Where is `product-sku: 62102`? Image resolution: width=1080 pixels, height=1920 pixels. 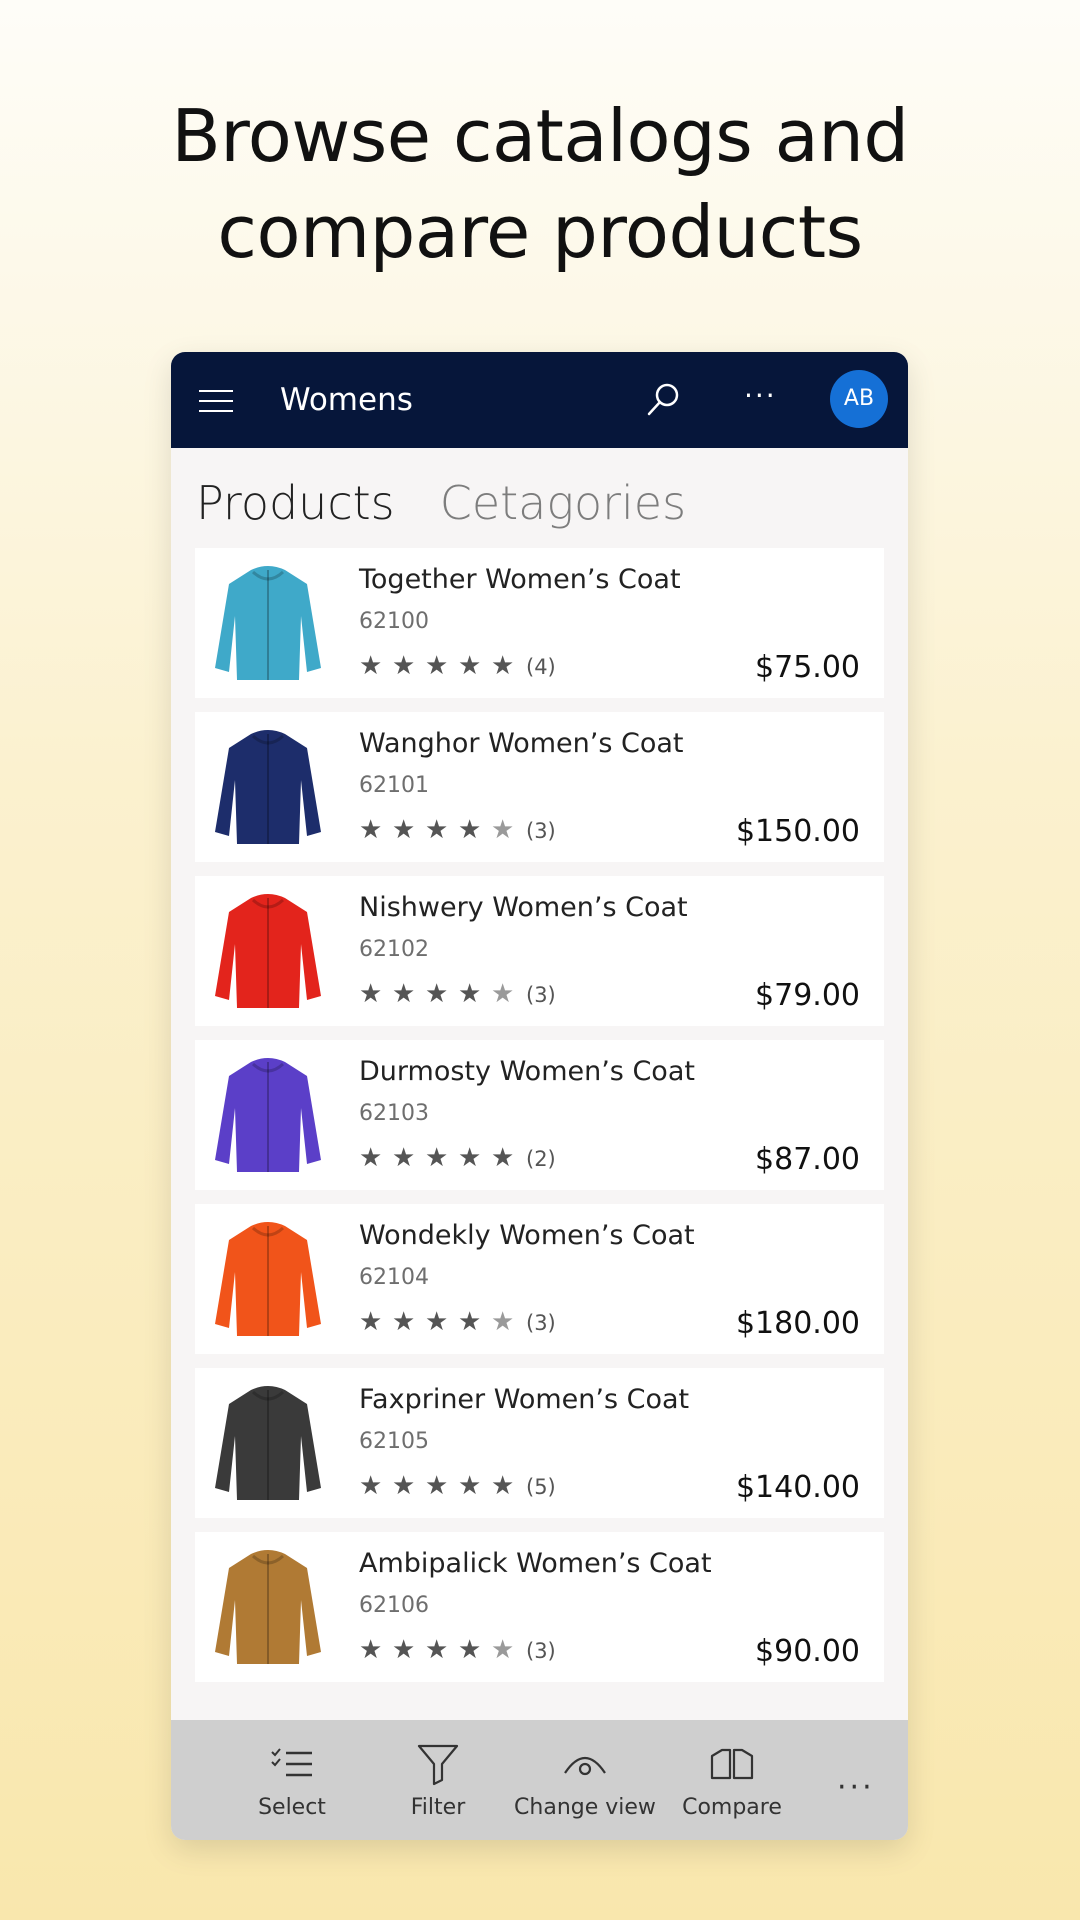 product-sku: 62102 is located at coordinates (394, 949).